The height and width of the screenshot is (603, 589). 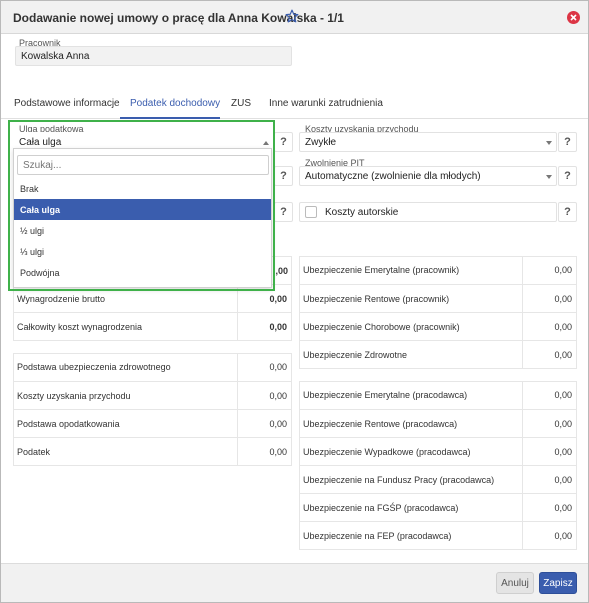 I want to click on dropdown-option: Brak, so click(x=142, y=188).